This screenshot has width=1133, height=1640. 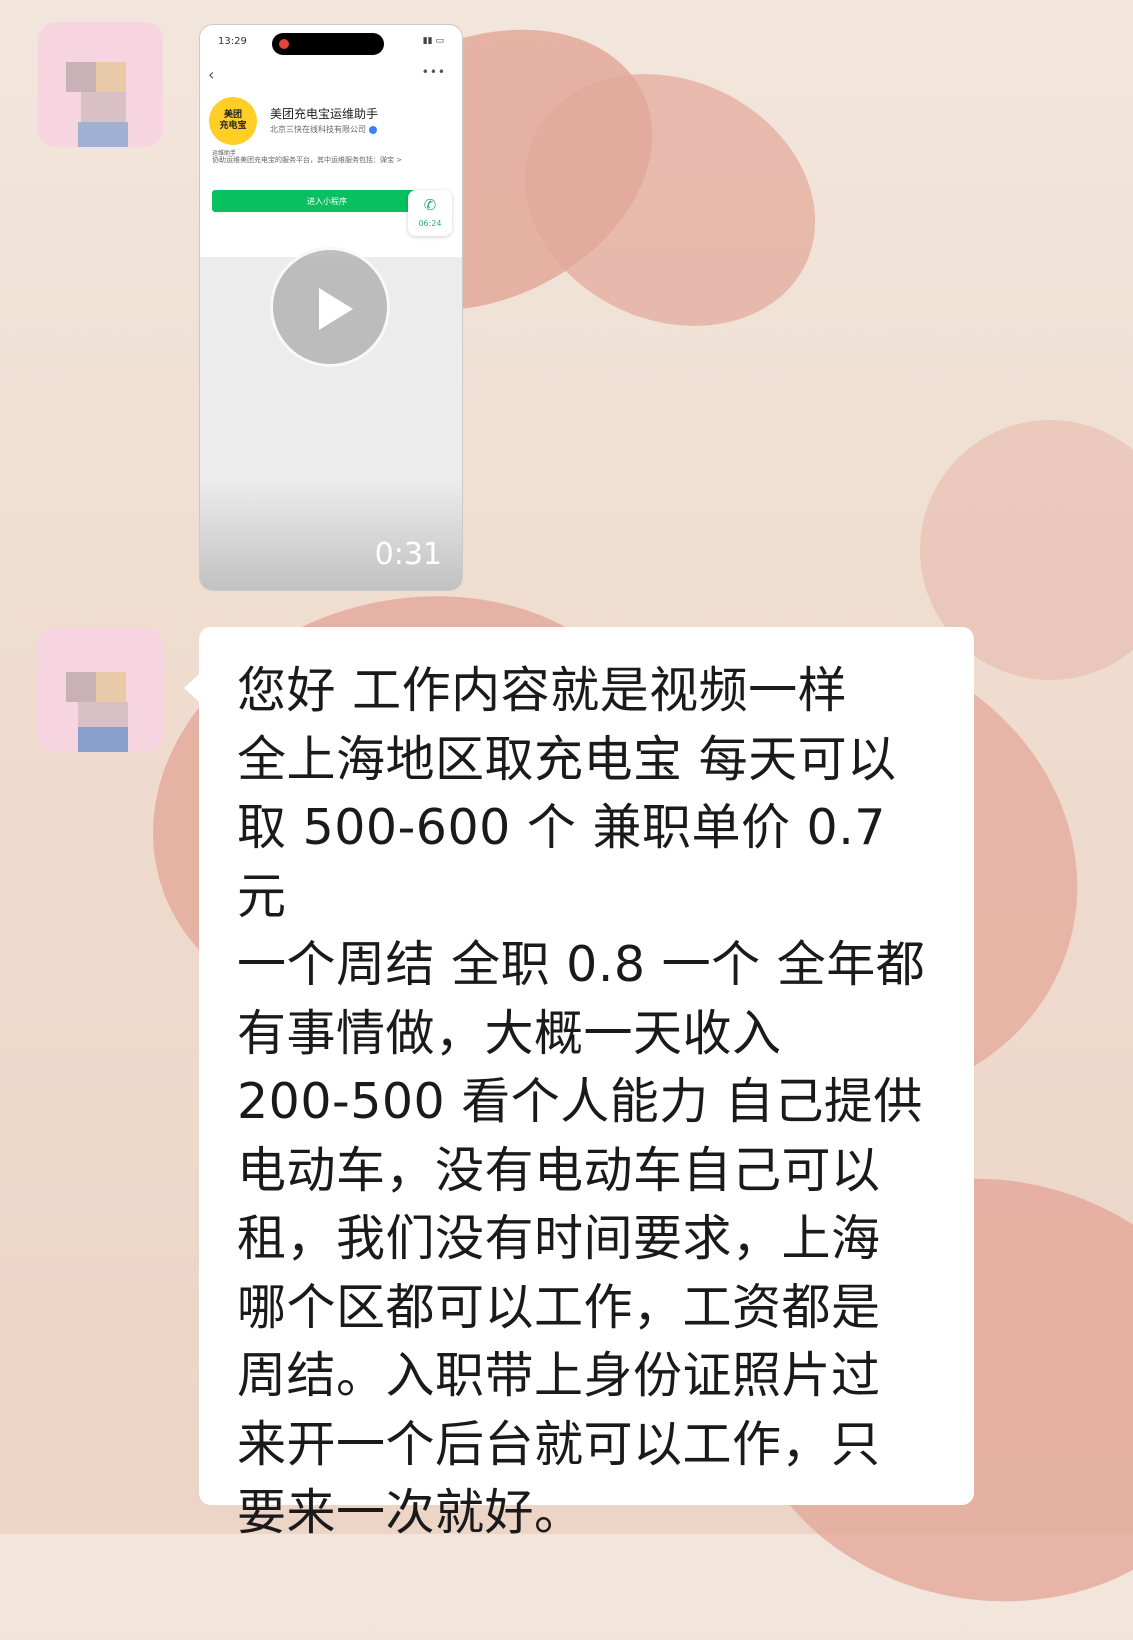 I want to click on call-floating-window: ✆ 06:24, so click(x=430, y=213).